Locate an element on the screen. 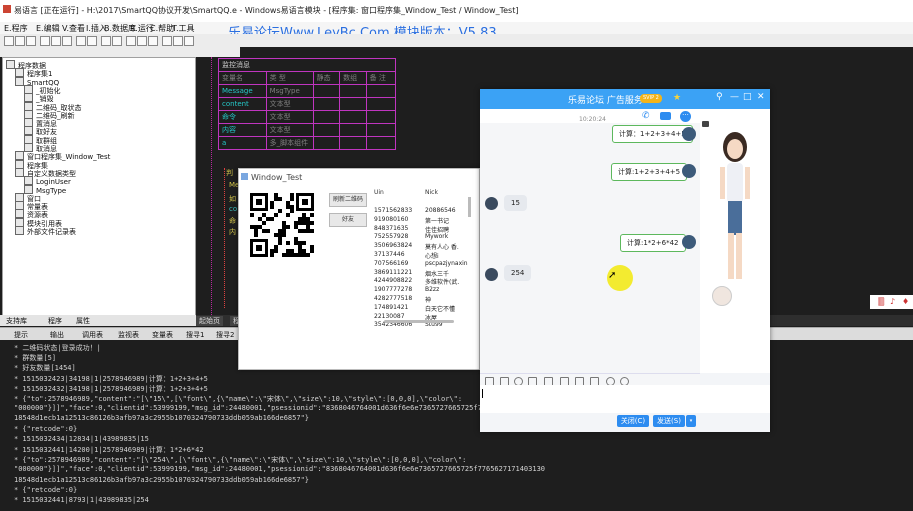 The height and width of the screenshot is (511, 913). col-uin-header: Uin is located at coordinates (379, 192).